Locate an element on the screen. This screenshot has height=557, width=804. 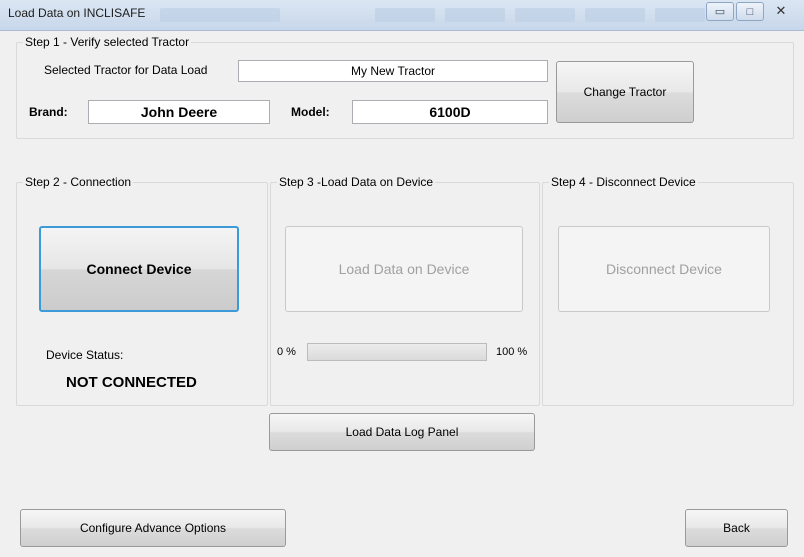
device-status-value: NOT CONNECTED is located at coordinates (131, 382).